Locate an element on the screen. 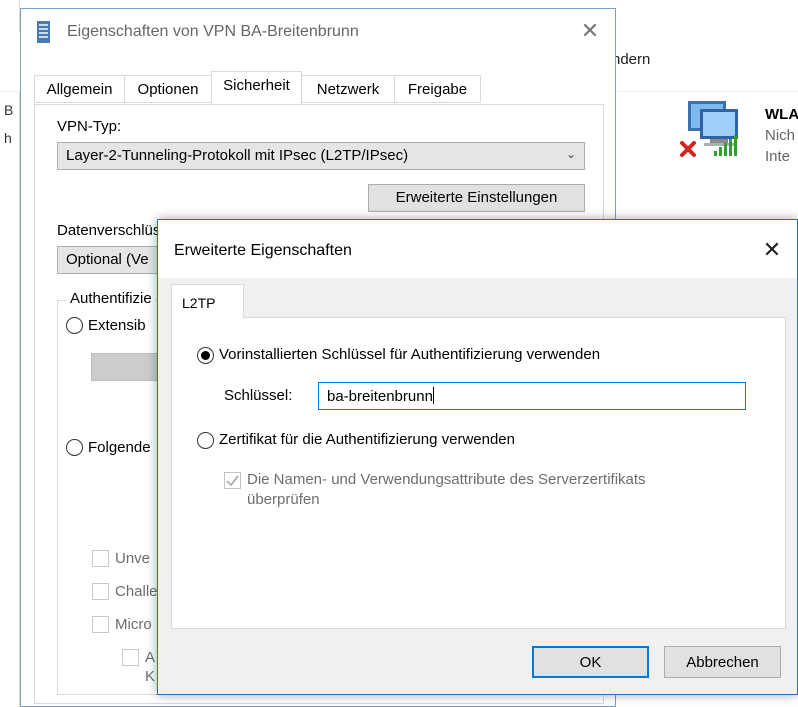 The height and width of the screenshot is (707, 798). chap-checkbox is located at coordinates (100, 591).